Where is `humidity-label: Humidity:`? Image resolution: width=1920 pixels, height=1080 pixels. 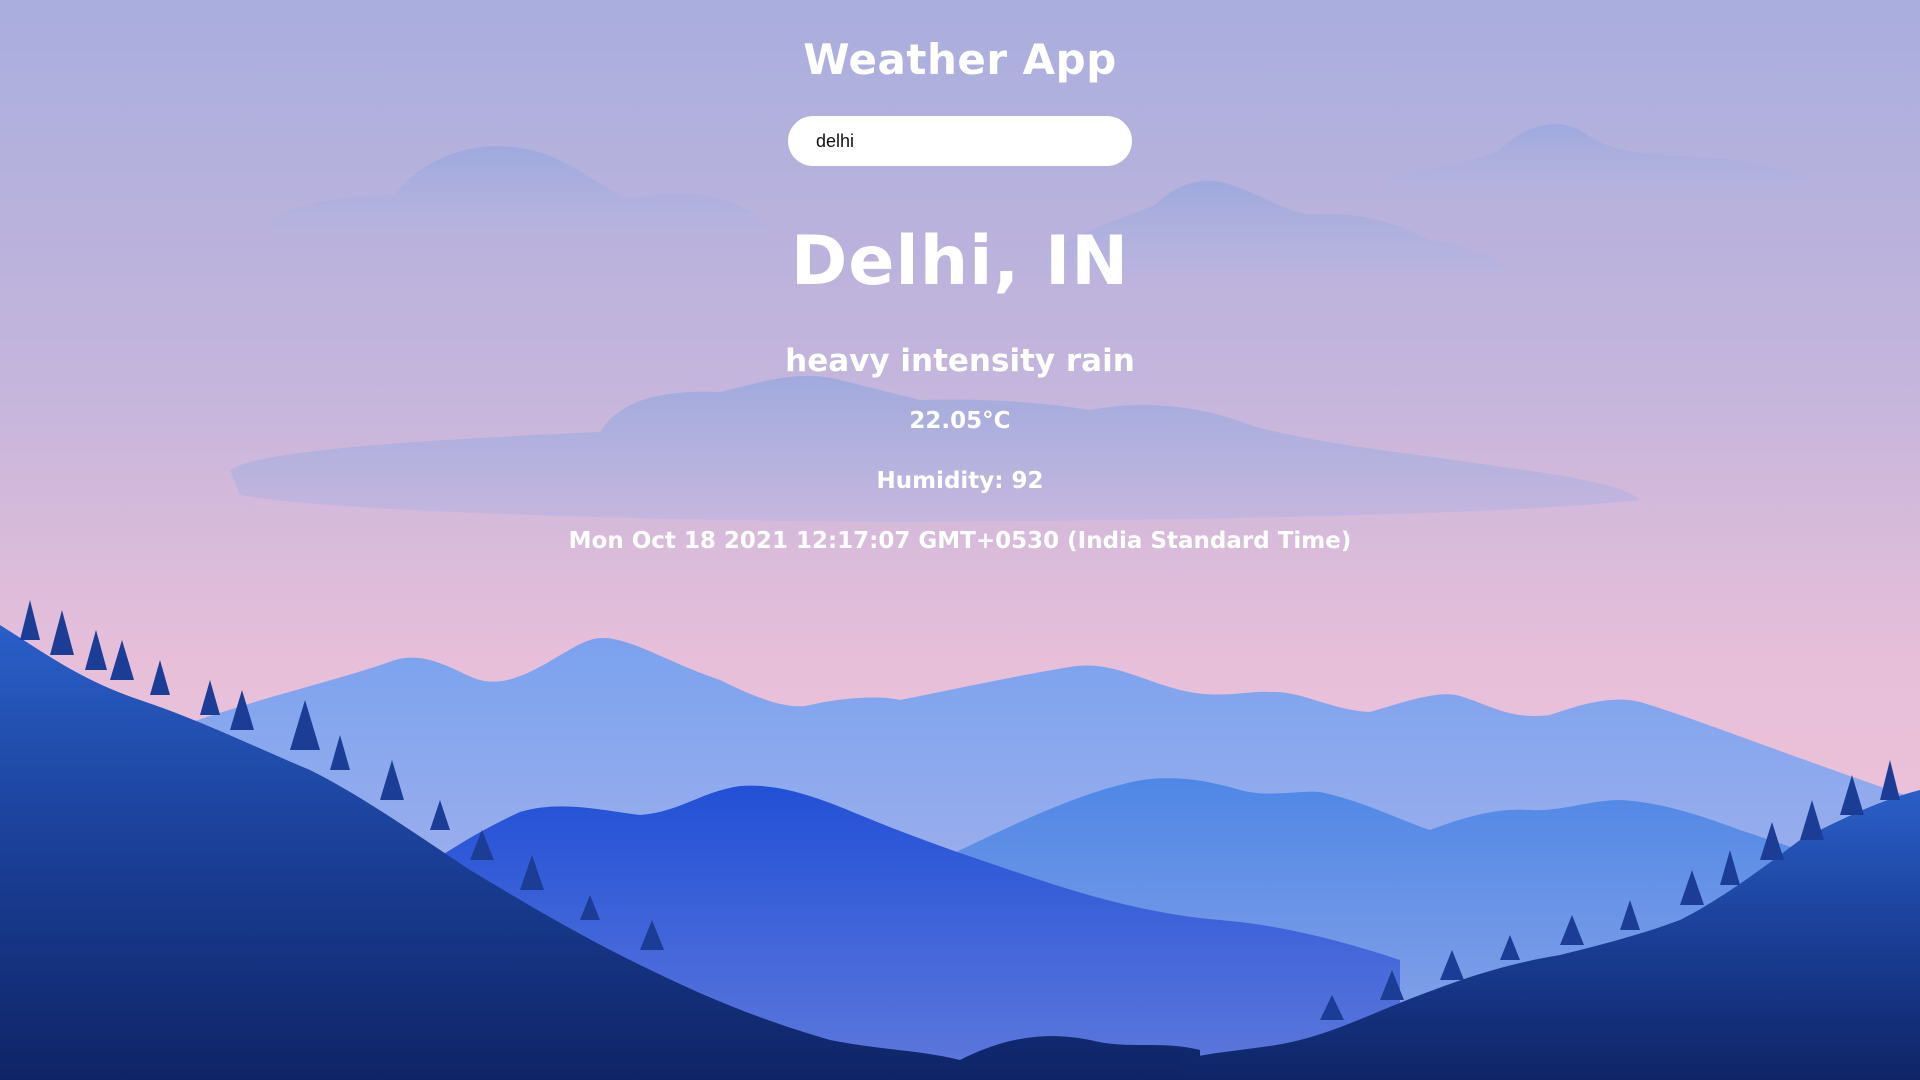 humidity-label: Humidity: is located at coordinates (940, 481).